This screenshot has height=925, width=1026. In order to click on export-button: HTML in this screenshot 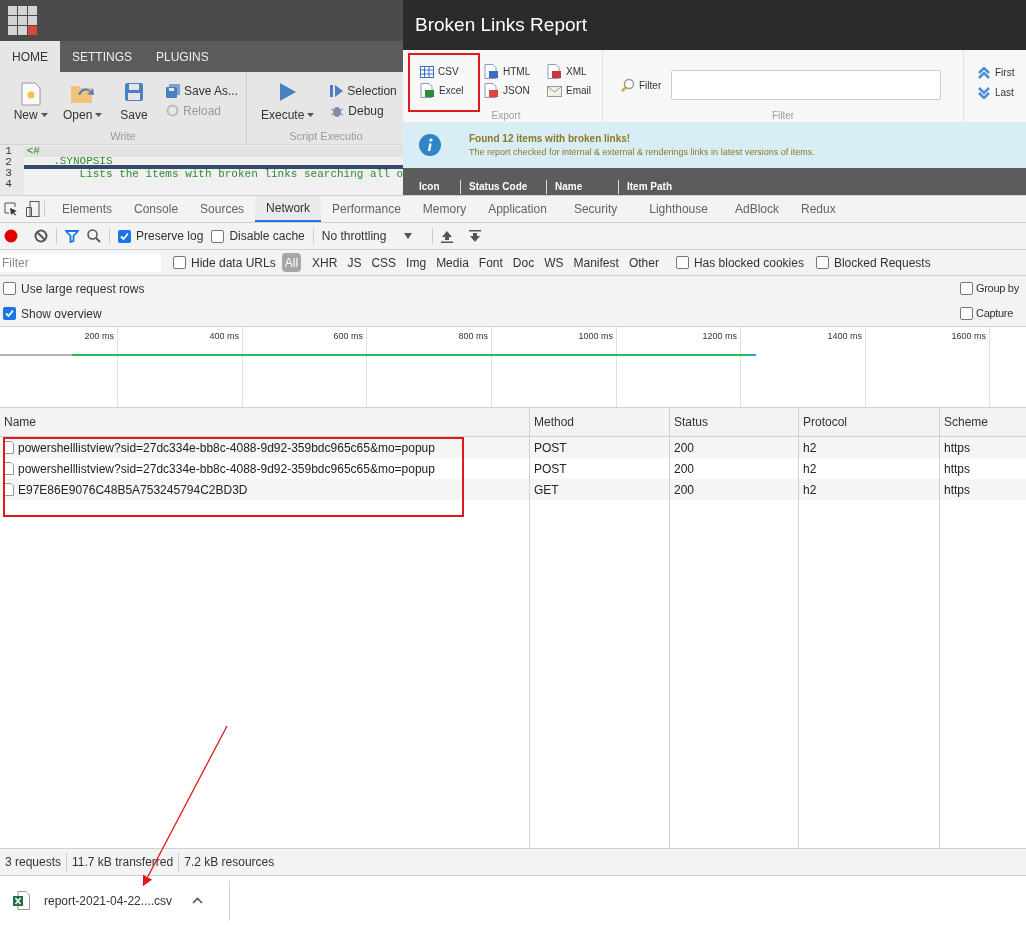, I will do `click(515, 71)`.